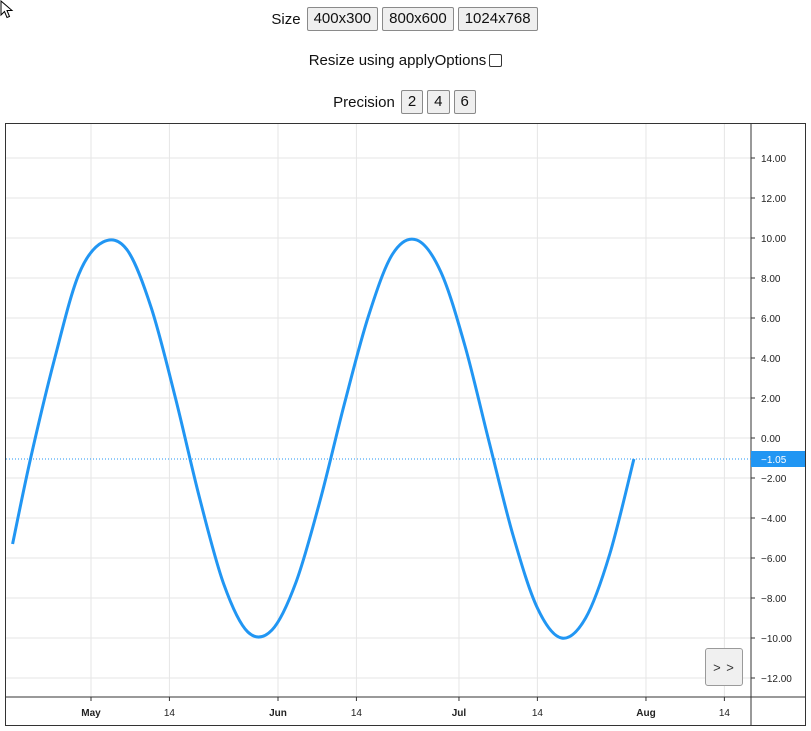 The height and width of the screenshot is (731, 811). Describe the element at coordinates (774, 460) in the screenshot. I see `last-value-label: −1.05` at that location.